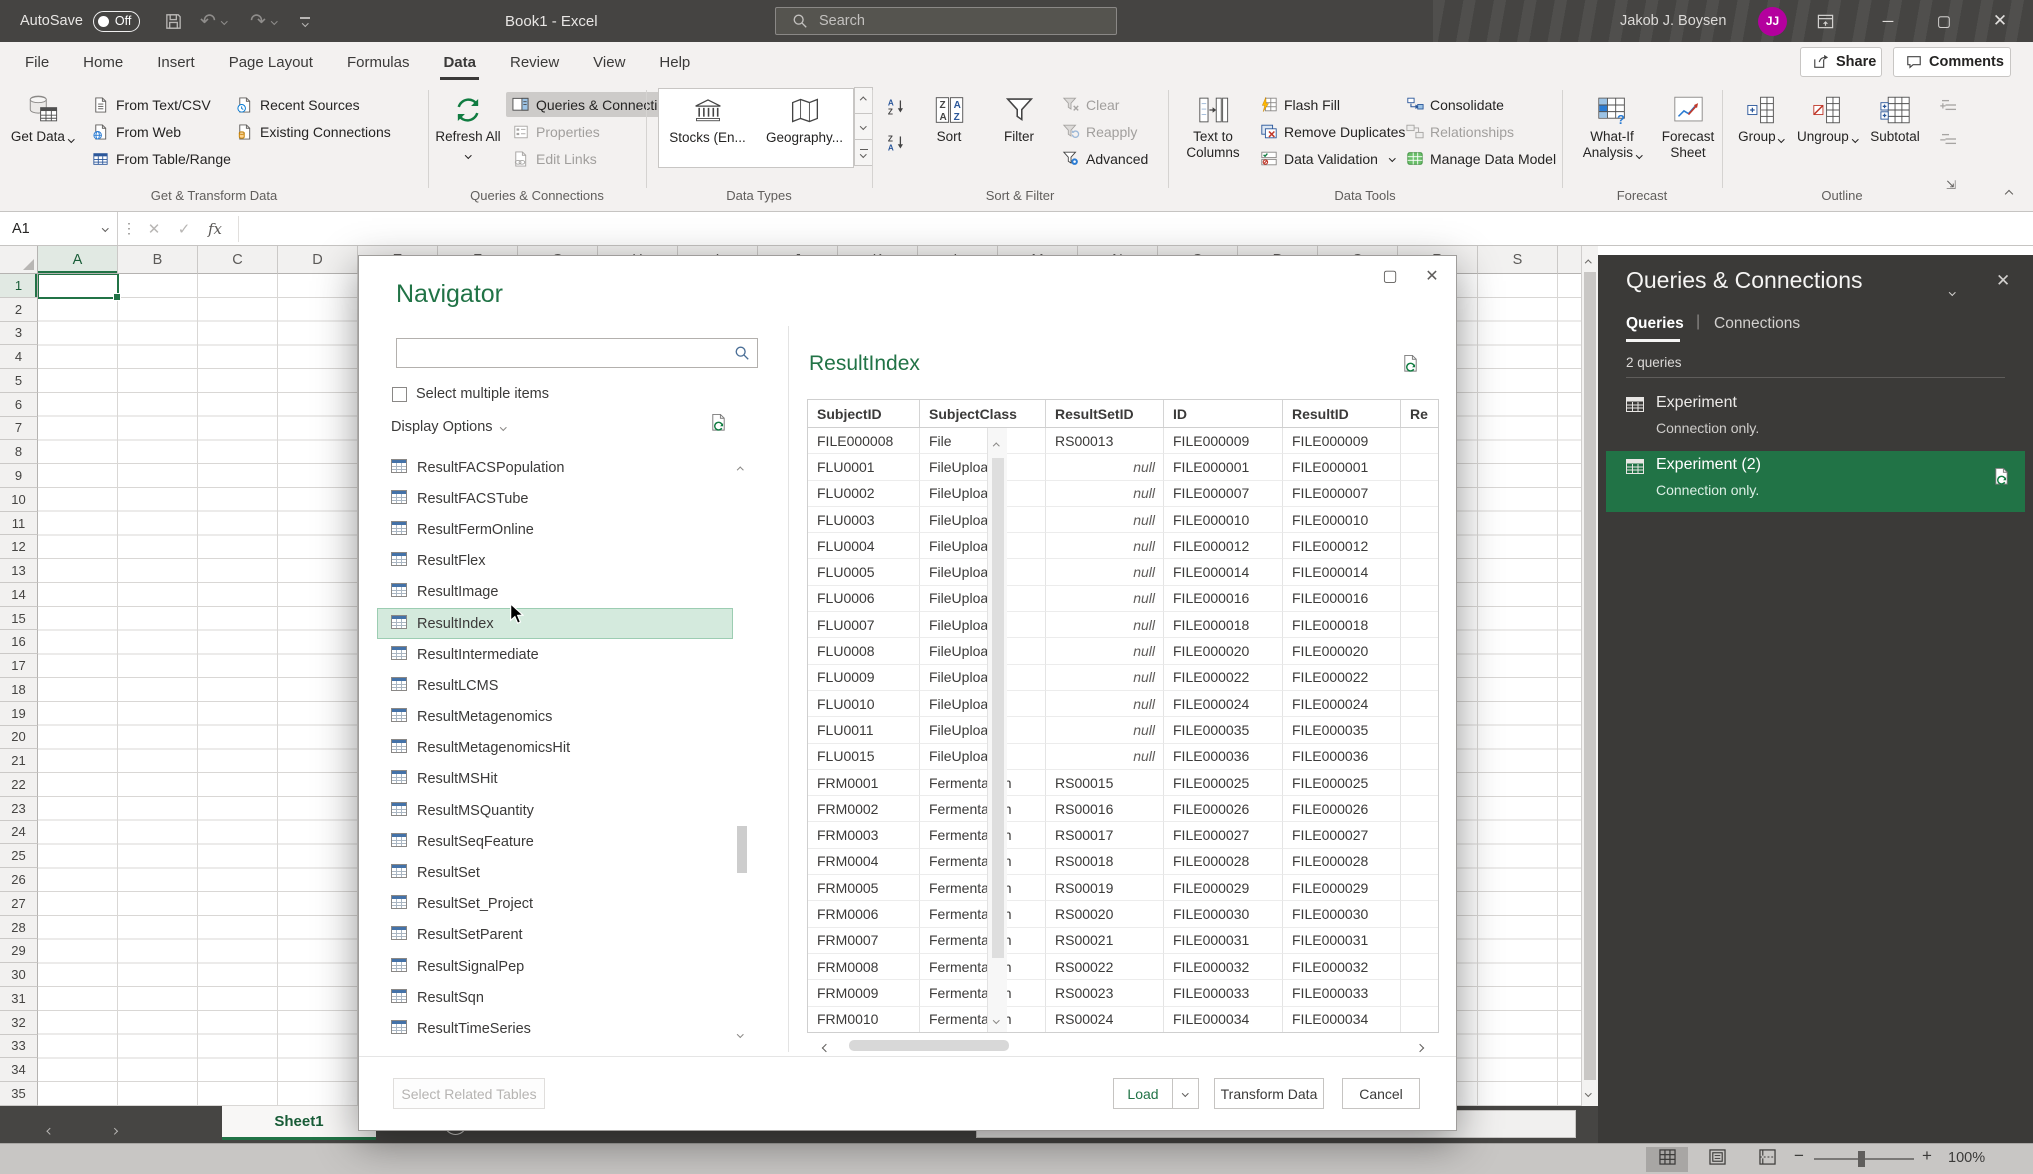 This screenshot has width=2033, height=1174. Describe the element at coordinates (1299, 104) in the screenshot. I see `flash-fill-button: Flash Fill` at that location.